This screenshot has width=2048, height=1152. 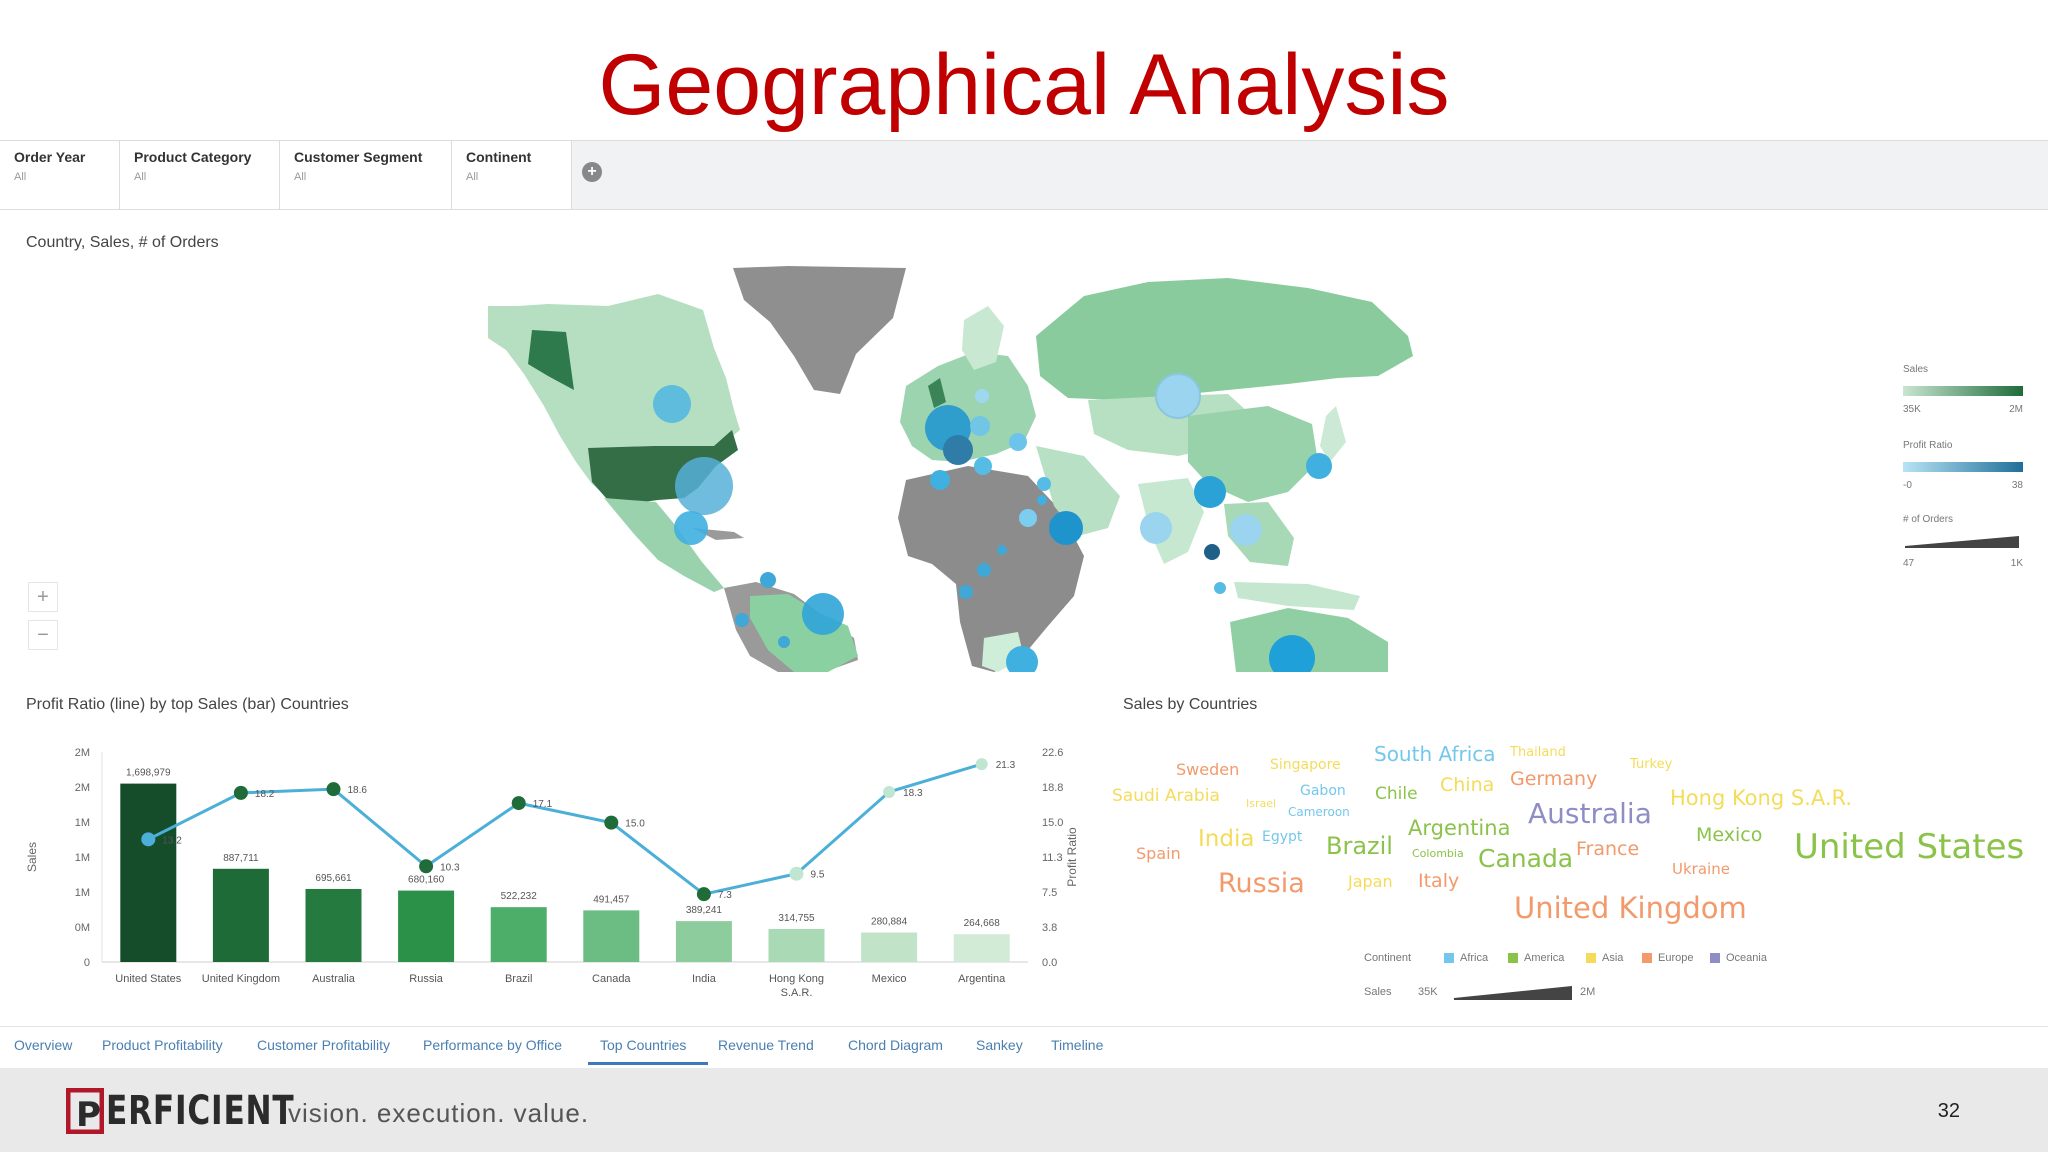 I want to click on x-tick-label: Russia, so click(x=426, y=979).